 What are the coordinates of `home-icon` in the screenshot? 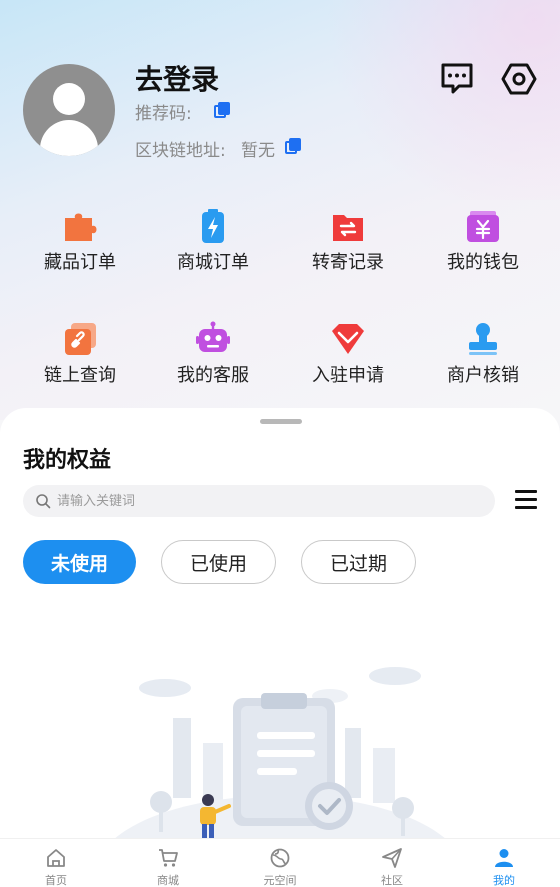 It's located at (56, 858).